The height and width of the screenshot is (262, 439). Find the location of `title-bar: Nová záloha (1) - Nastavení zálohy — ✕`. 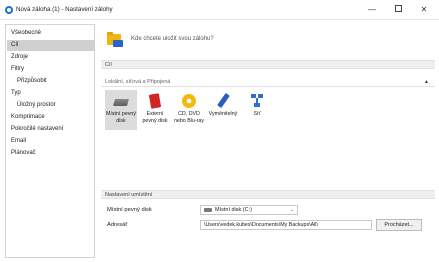

title-bar: Nová záloha (1) - Nastavení zálohy — ✕ is located at coordinates (219, 10).